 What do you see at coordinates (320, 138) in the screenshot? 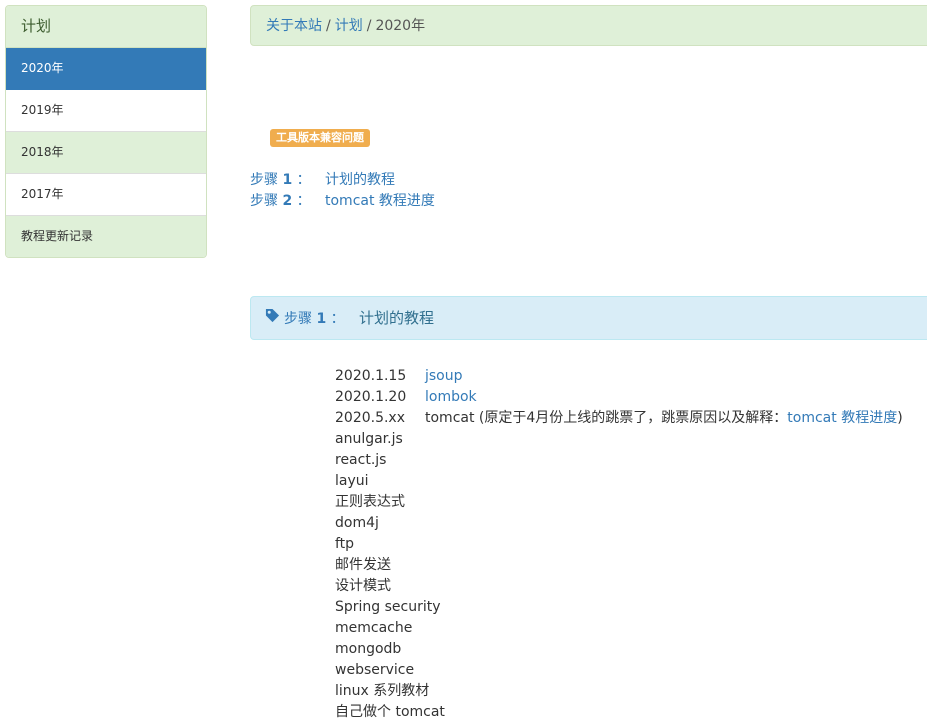
I see `version-compat-badge: 工具版本兼容问题` at bounding box center [320, 138].